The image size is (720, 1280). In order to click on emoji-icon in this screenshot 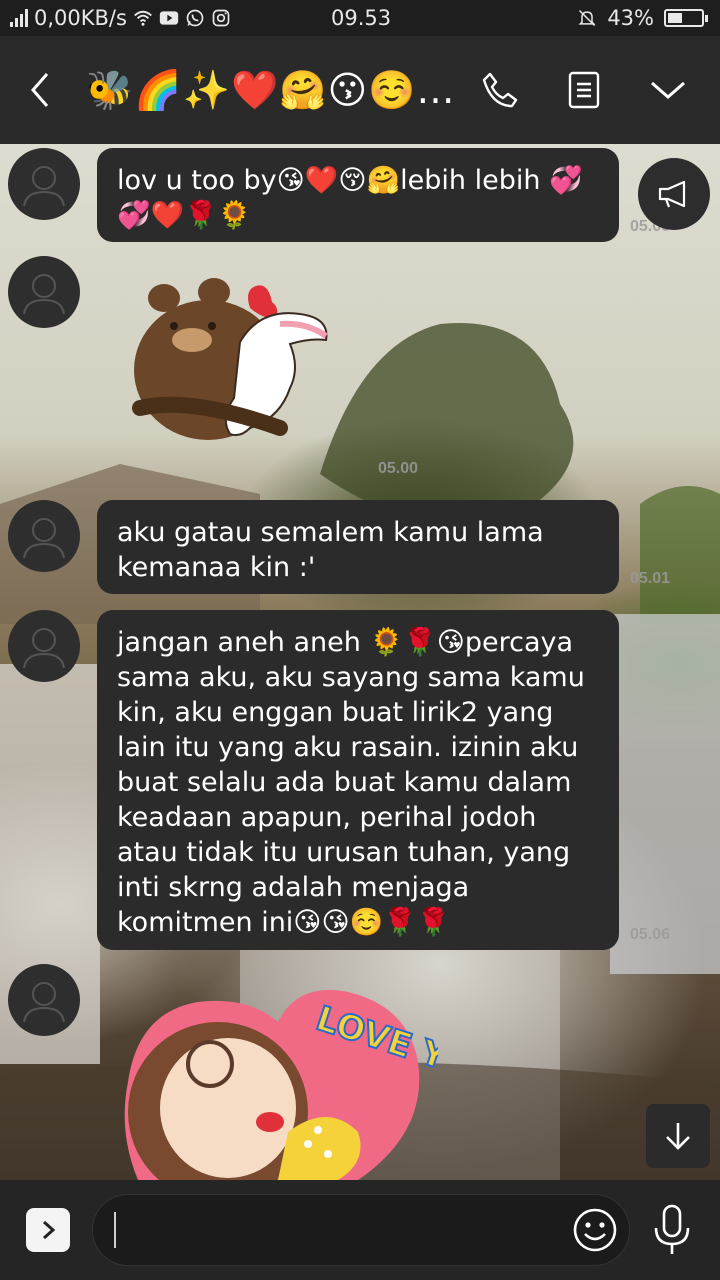, I will do `click(595, 1230)`.